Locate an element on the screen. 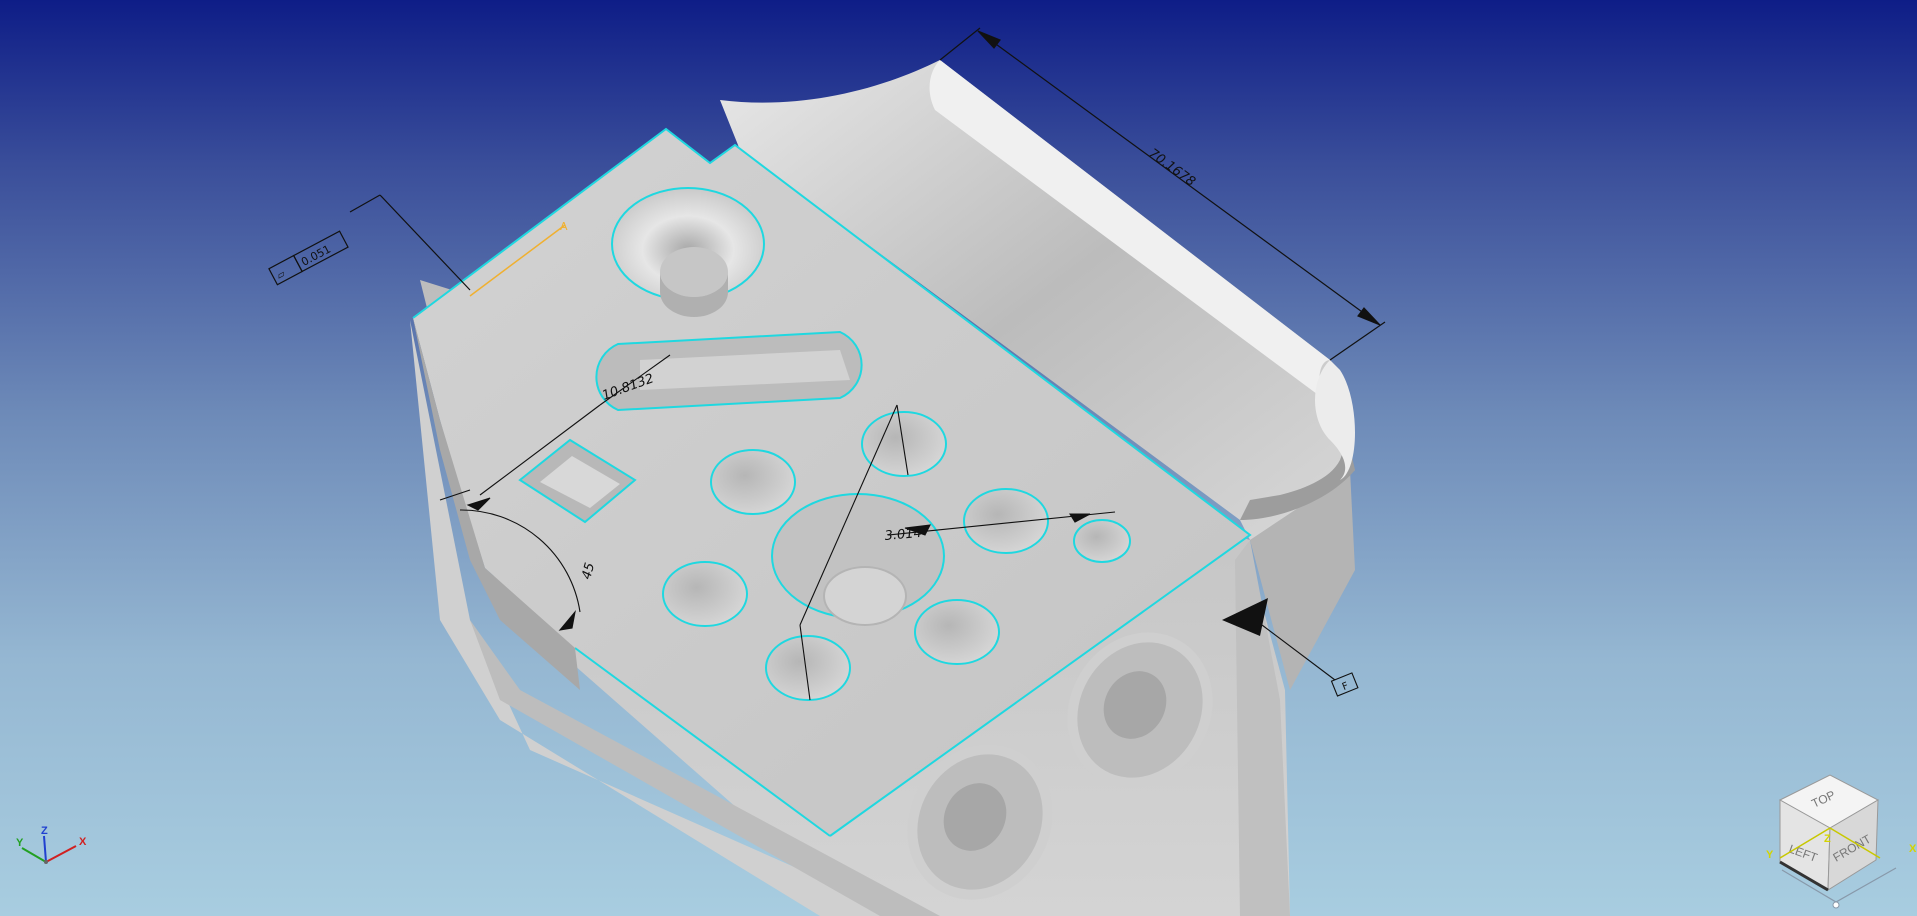 This screenshot has height=916, width=1917. triad-z-label: Z is located at coordinates (44, 831).